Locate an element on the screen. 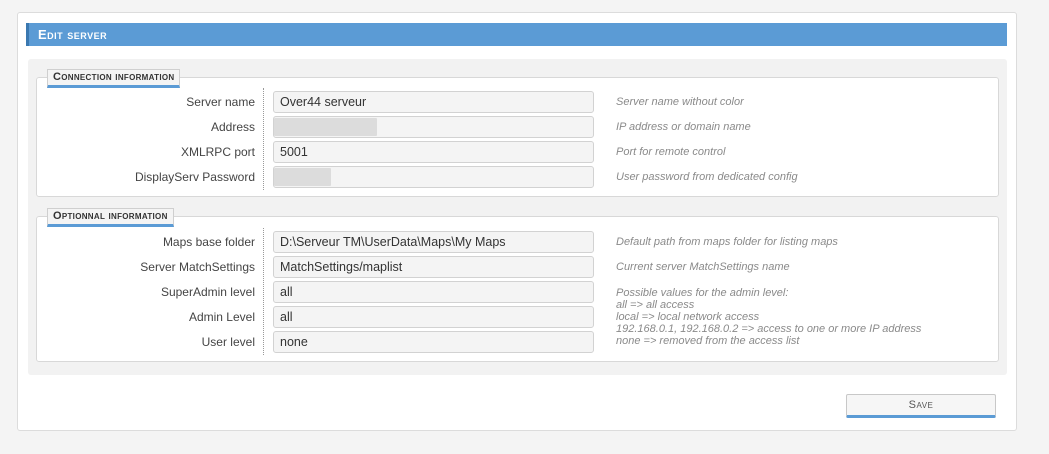 The height and width of the screenshot is (454, 1049). maps-base-folder-label: Maps base folder is located at coordinates (208, 242).